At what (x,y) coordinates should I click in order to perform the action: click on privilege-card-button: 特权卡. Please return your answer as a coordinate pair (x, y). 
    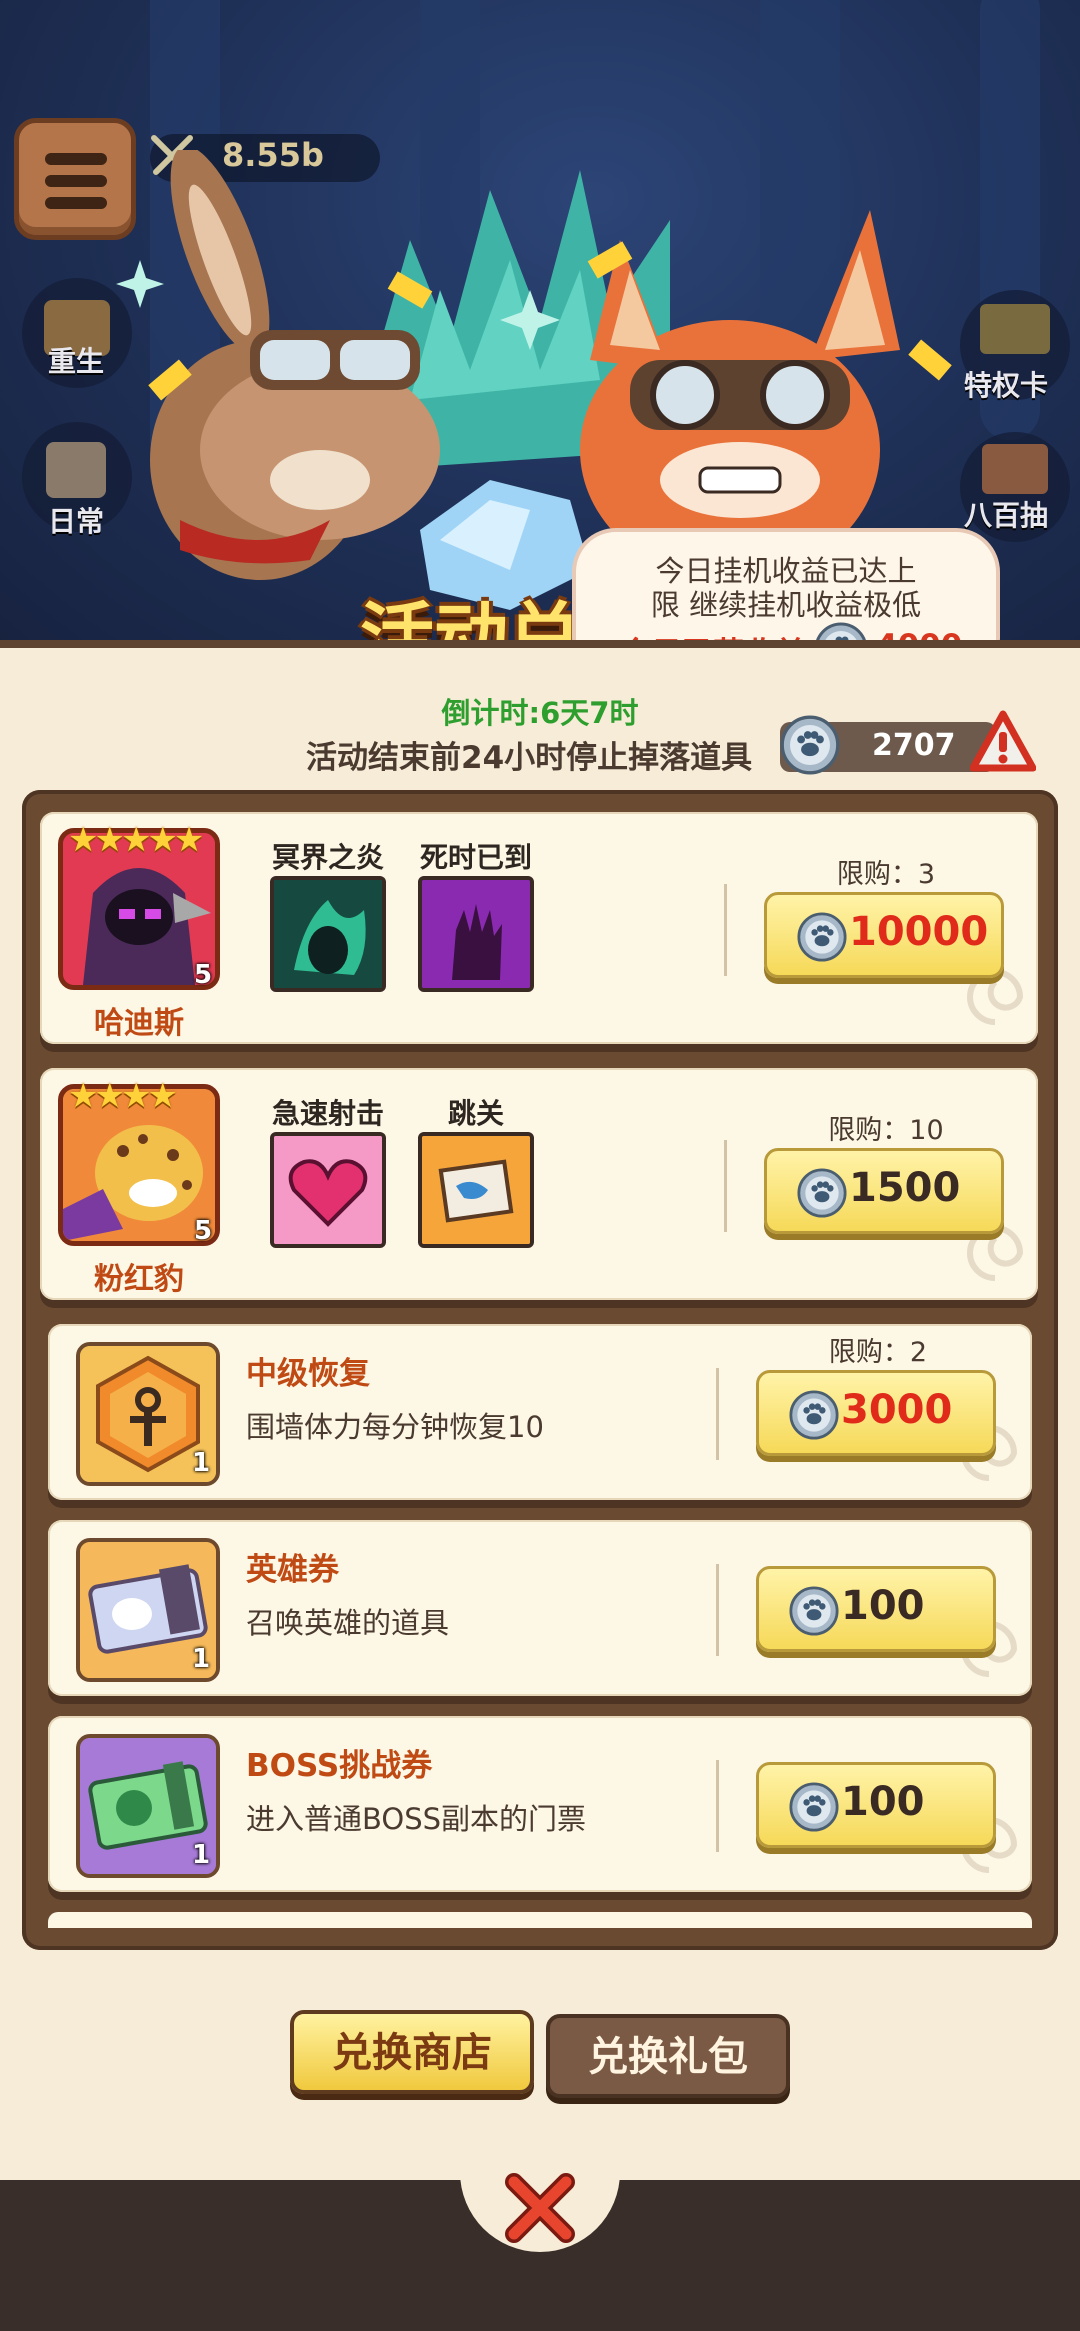
    Looking at the image, I should click on (1015, 346).